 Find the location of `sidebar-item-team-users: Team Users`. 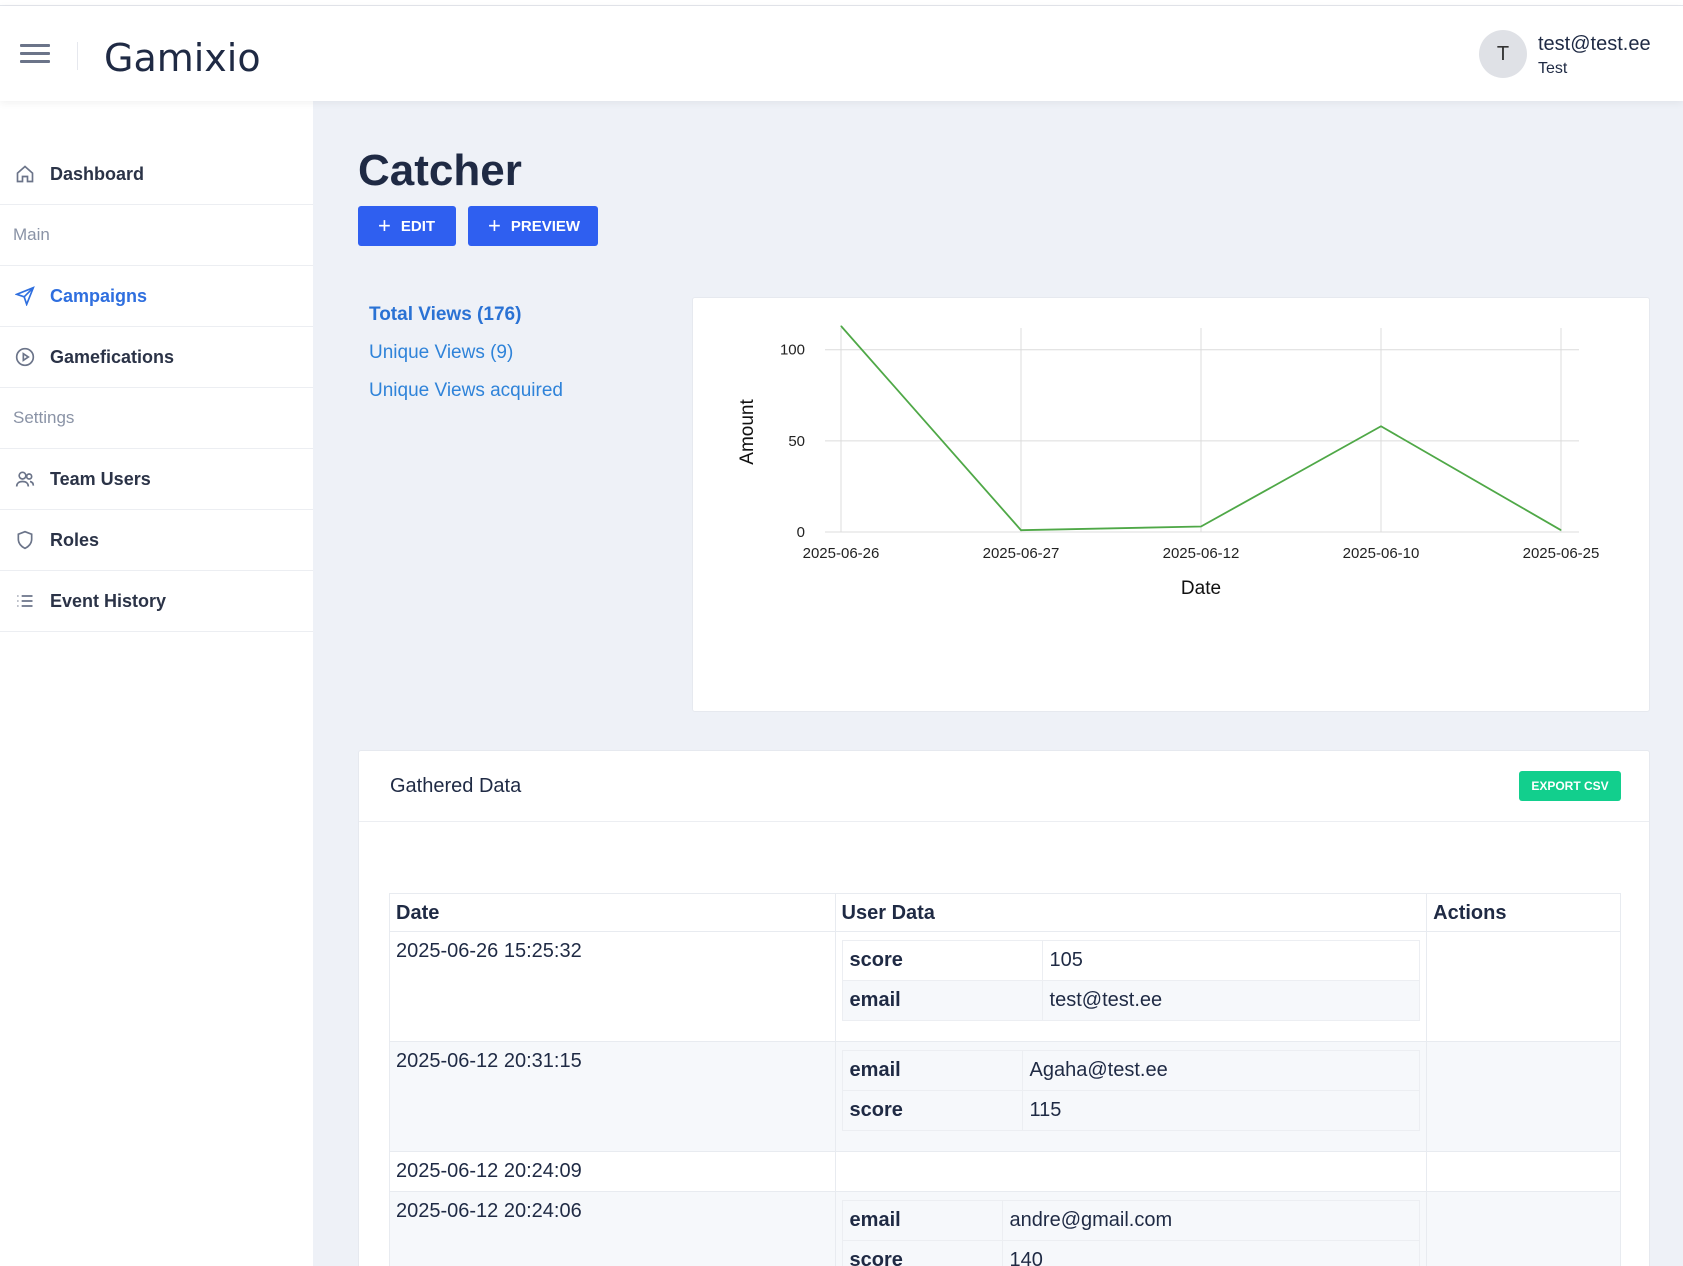

sidebar-item-team-users: Team Users is located at coordinates (156, 479).